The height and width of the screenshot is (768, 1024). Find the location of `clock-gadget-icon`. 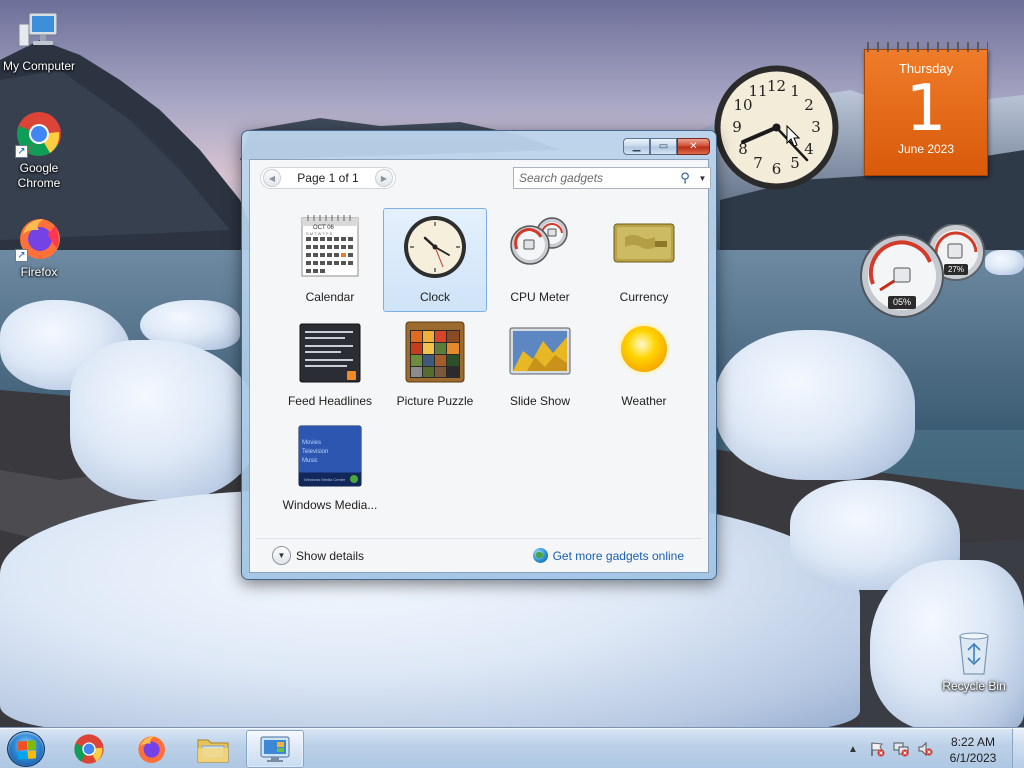

clock-gadget-icon is located at coordinates (435, 248).